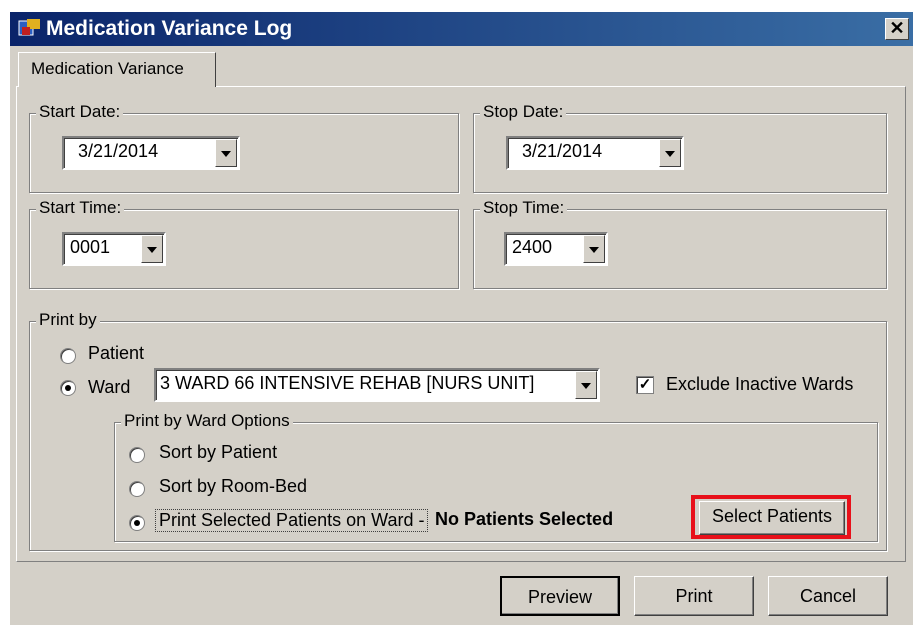  Describe the element at coordinates (244, 147) in the screenshot. I see `start-date-group: Start Date: 3/21/2014` at that location.